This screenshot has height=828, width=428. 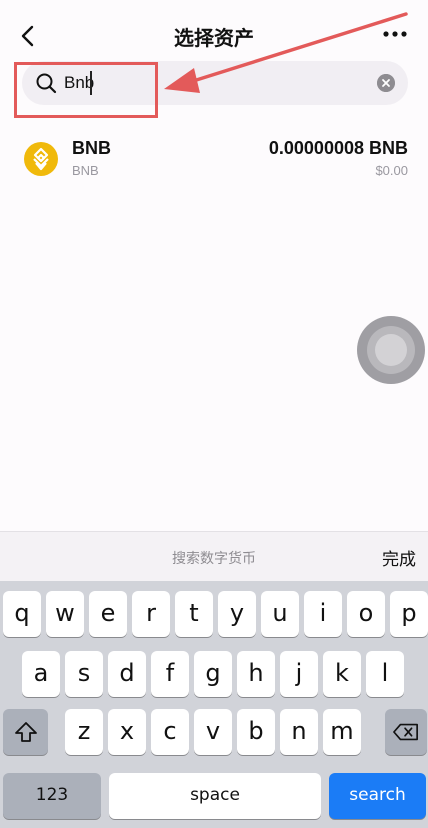 I want to click on keyboard-accessory-bar: 搜索数字货币 完成, so click(x=214, y=556).